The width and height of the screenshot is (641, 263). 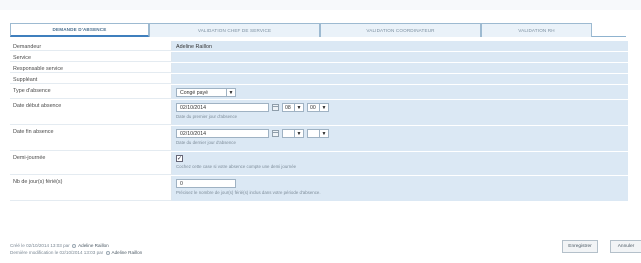 What do you see at coordinates (222, 133) in the screenshot?
I see `date-fin-input: 02/10/2014` at bounding box center [222, 133].